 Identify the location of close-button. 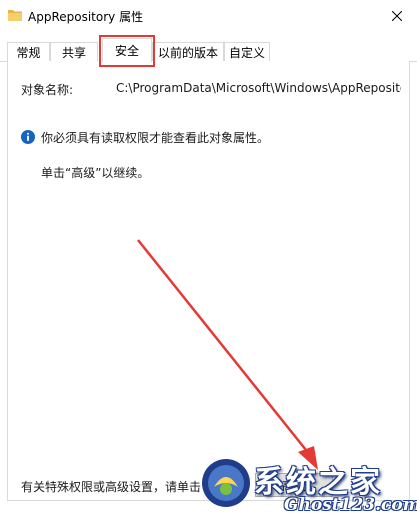
(396, 16).